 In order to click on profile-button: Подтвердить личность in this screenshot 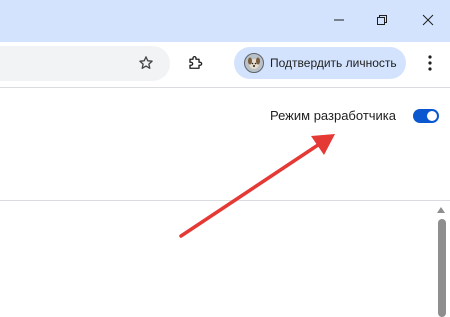, I will do `click(320, 63)`.